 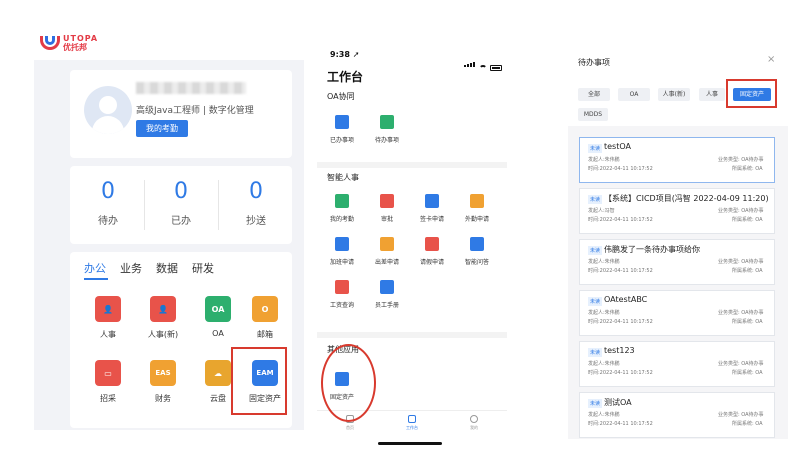 What do you see at coordinates (163, 373) in the screenshot?
I see `eas-icon: EAS` at bounding box center [163, 373].